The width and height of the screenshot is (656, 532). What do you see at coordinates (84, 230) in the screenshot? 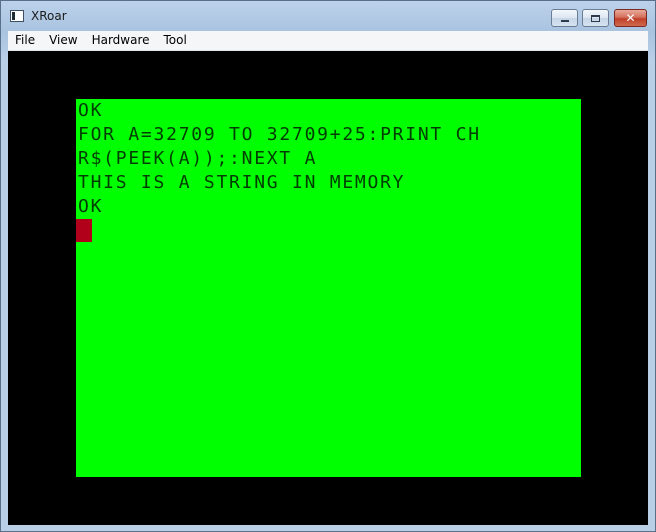
I see `text-cursor` at bounding box center [84, 230].